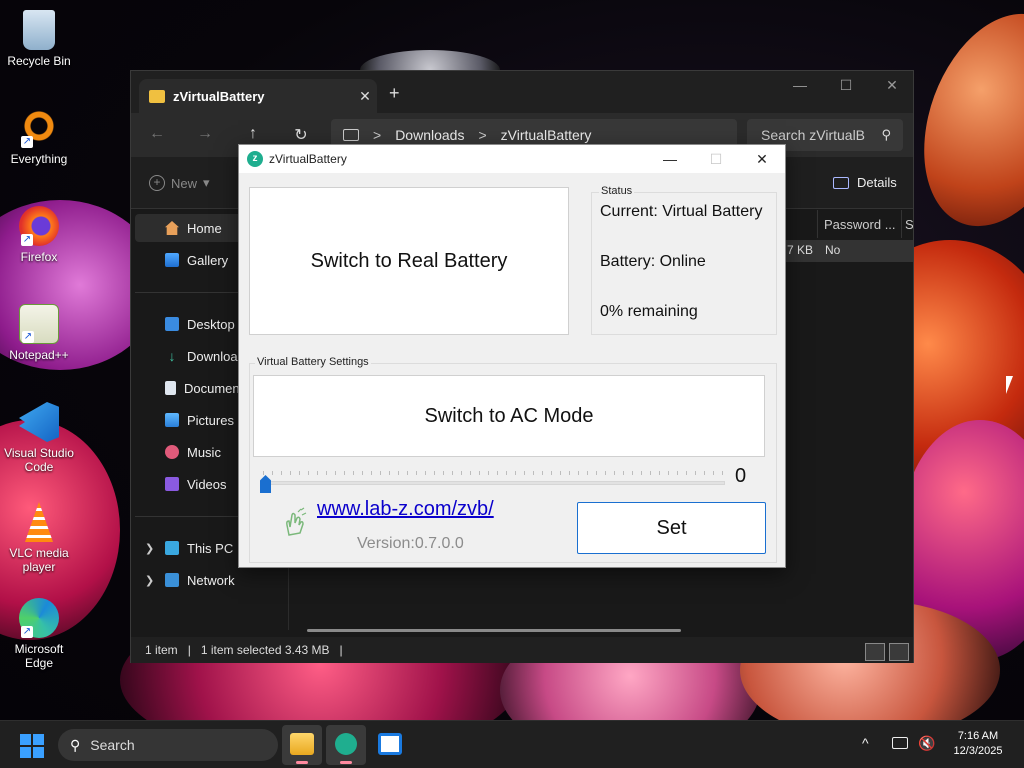 Image resolution: width=1024 pixels, height=768 pixels. What do you see at coordinates (170, 388) in the screenshot?
I see `document-icon` at bounding box center [170, 388].